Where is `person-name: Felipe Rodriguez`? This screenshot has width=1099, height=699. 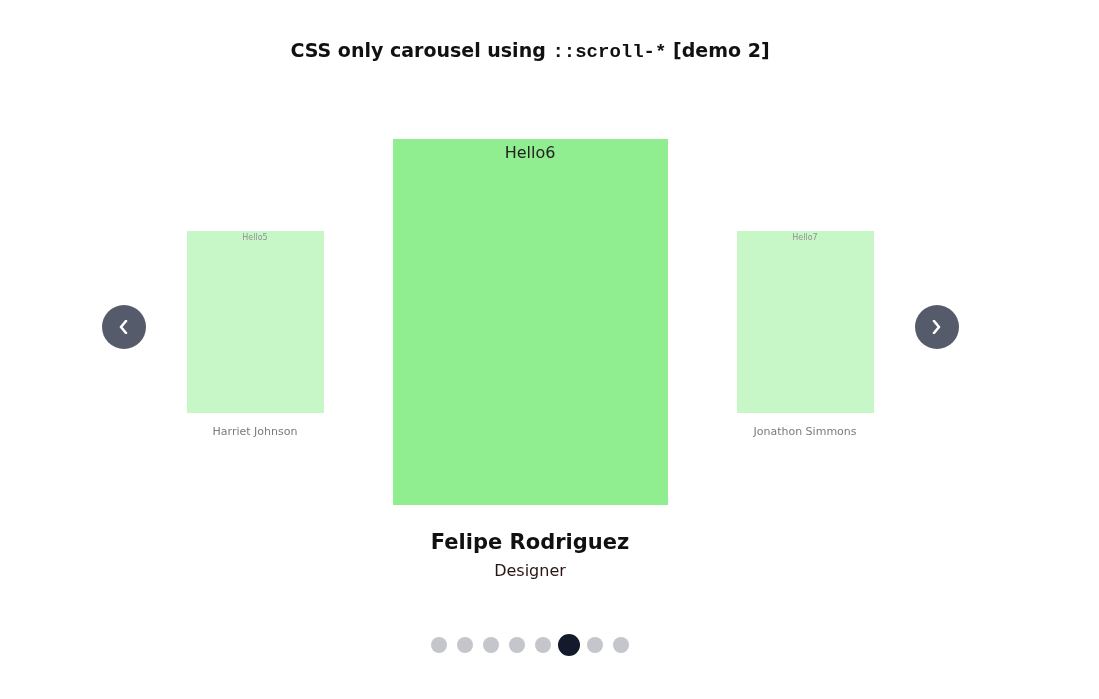
person-name: Felipe Rodriguez is located at coordinates (530, 542).